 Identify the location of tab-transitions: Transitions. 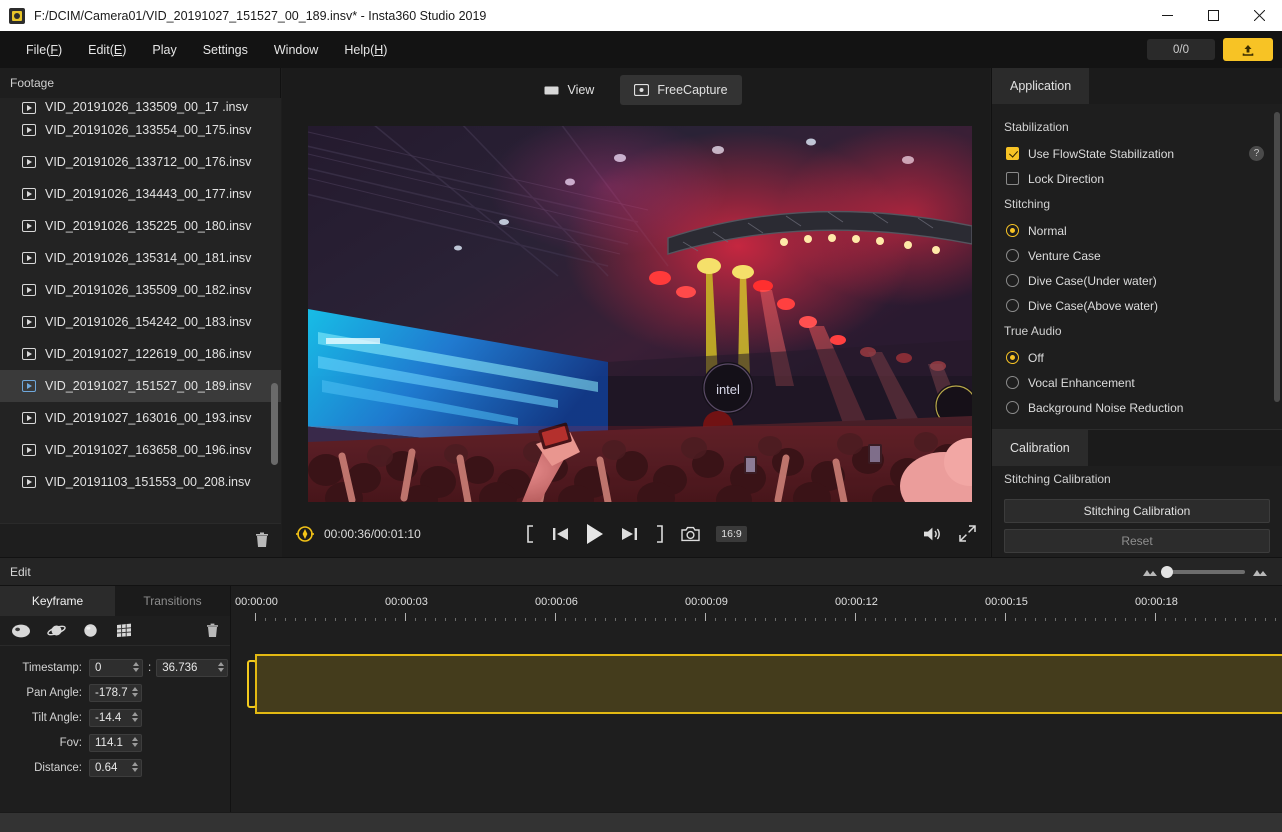
(172, 601).